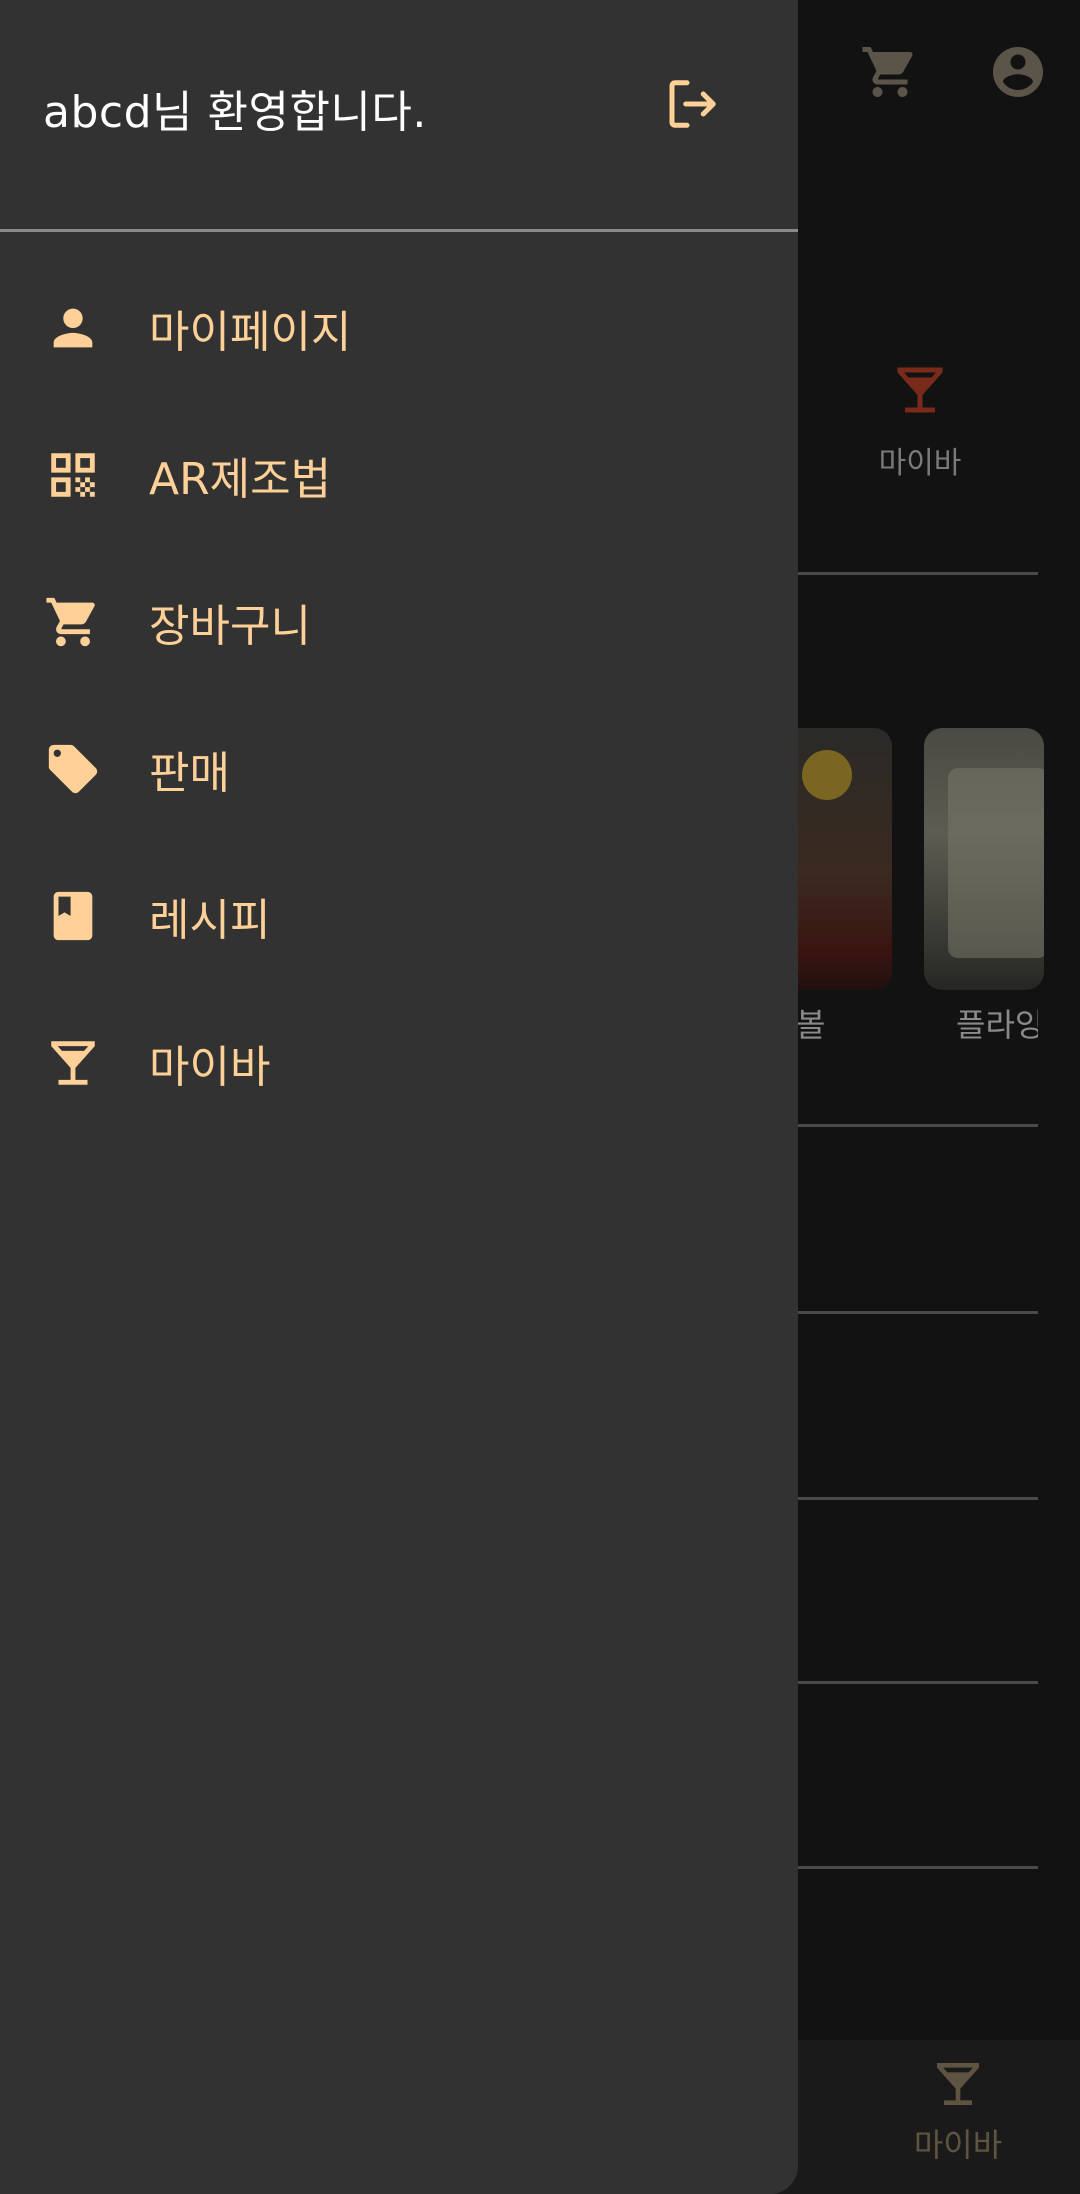  I want to click on drawer-item-mypage: 마이페이지, so click(399, 327).